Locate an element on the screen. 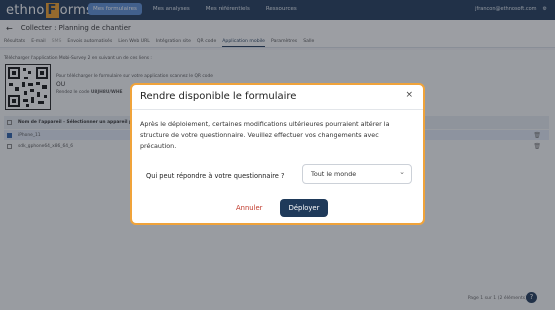 This screenshot has width=555, height=310. deploy-button: Déployer is located at coordinates (304, 208).